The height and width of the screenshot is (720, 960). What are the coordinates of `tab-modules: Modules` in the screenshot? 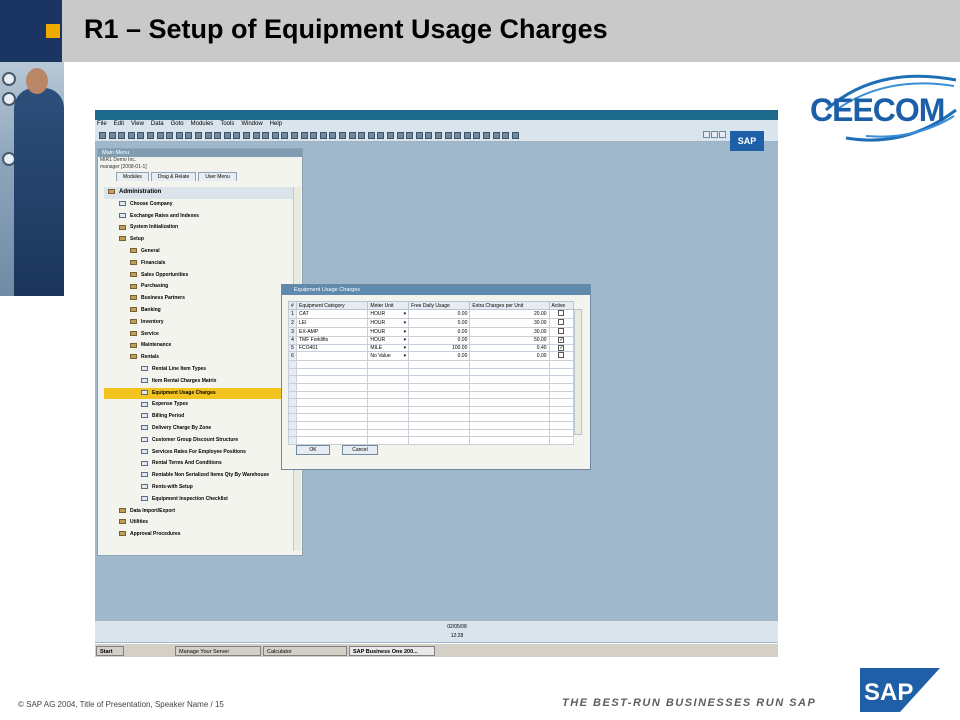 It's located at (132, 176).